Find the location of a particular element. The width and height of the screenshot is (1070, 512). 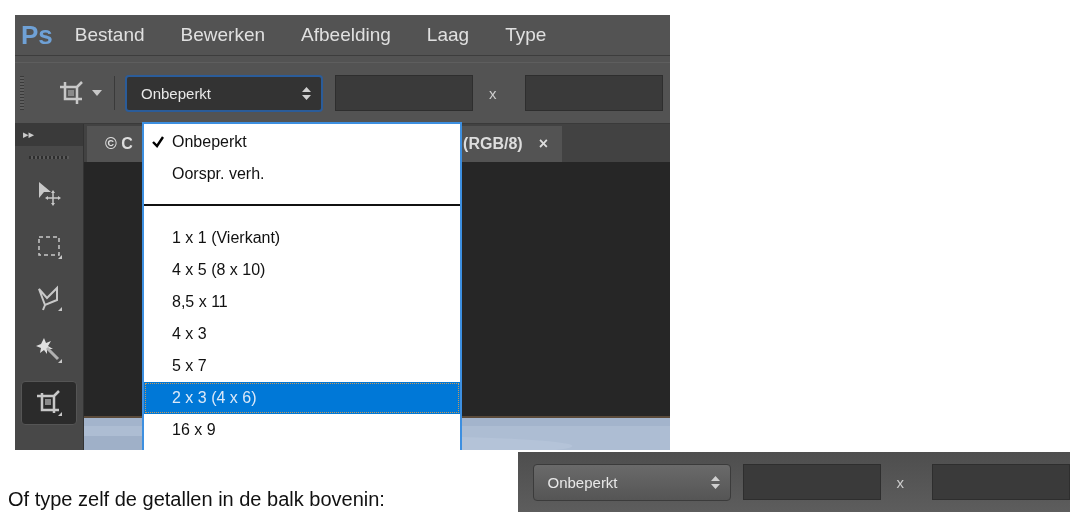

close-button: × is located at coordinates (543, 144).